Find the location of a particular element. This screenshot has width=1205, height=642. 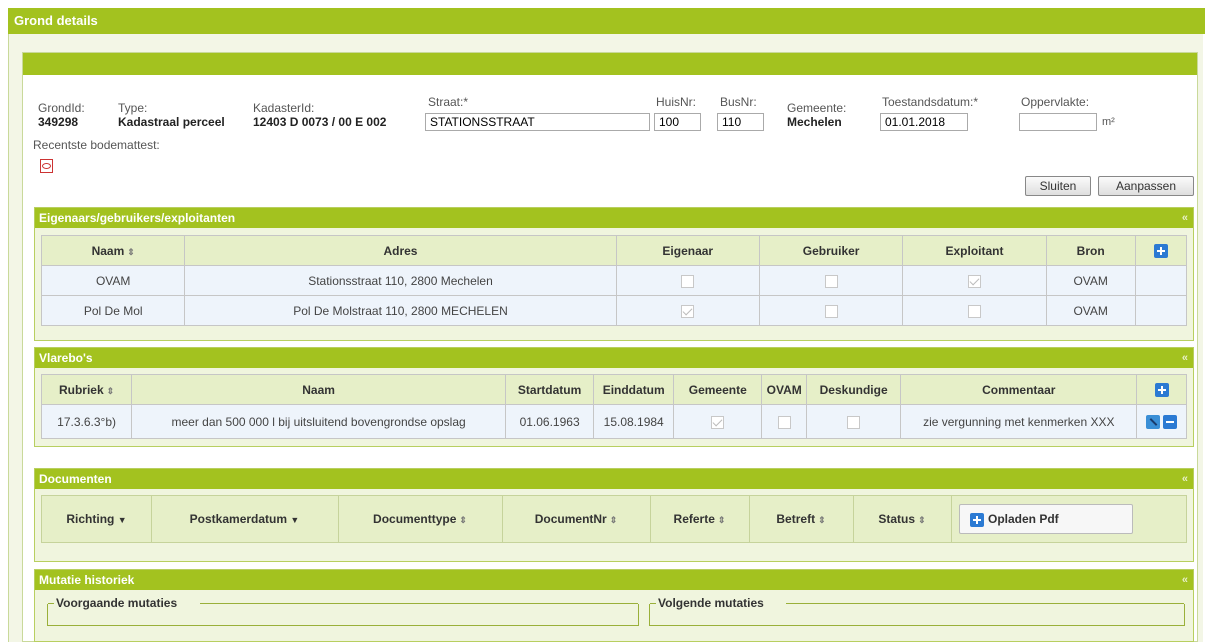

volgende-mutaties-group: Volgende mutaties is located at coordinates (917, 611).